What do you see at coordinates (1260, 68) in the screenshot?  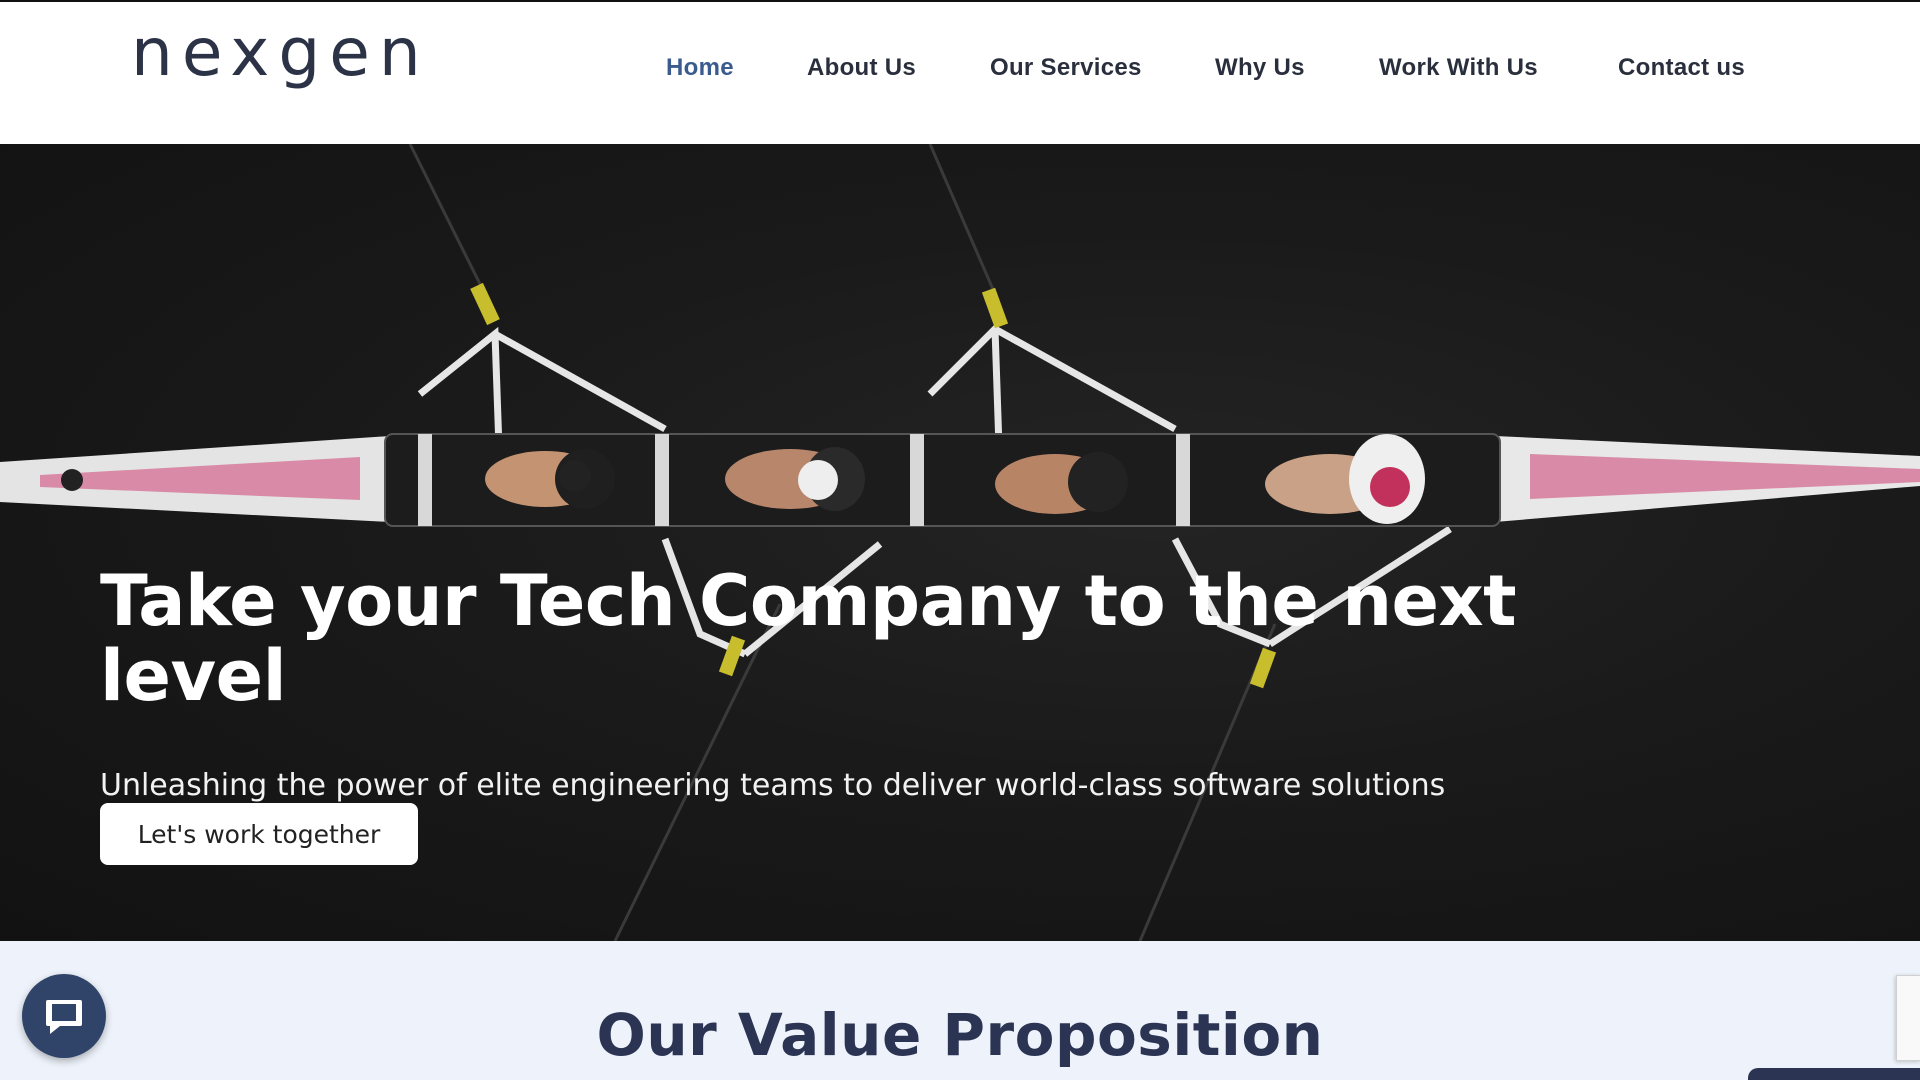 I see `nav-why-us: Why Us` at bounding box center [1260, 68].